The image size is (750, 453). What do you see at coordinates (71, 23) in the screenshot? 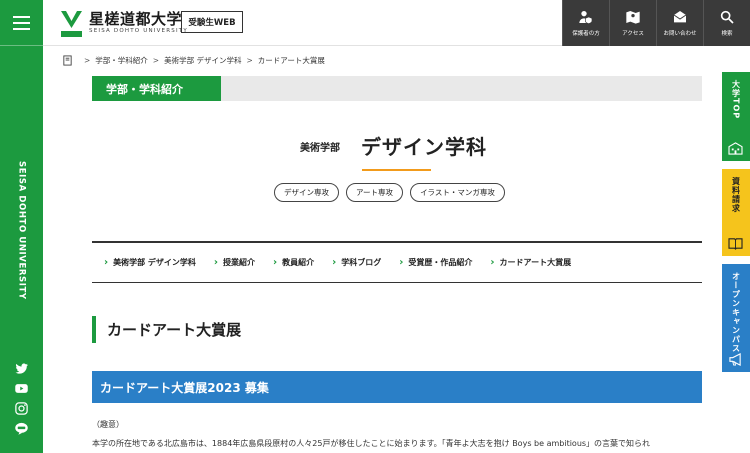
I see `university-logo` at bounding box center [71, 23].